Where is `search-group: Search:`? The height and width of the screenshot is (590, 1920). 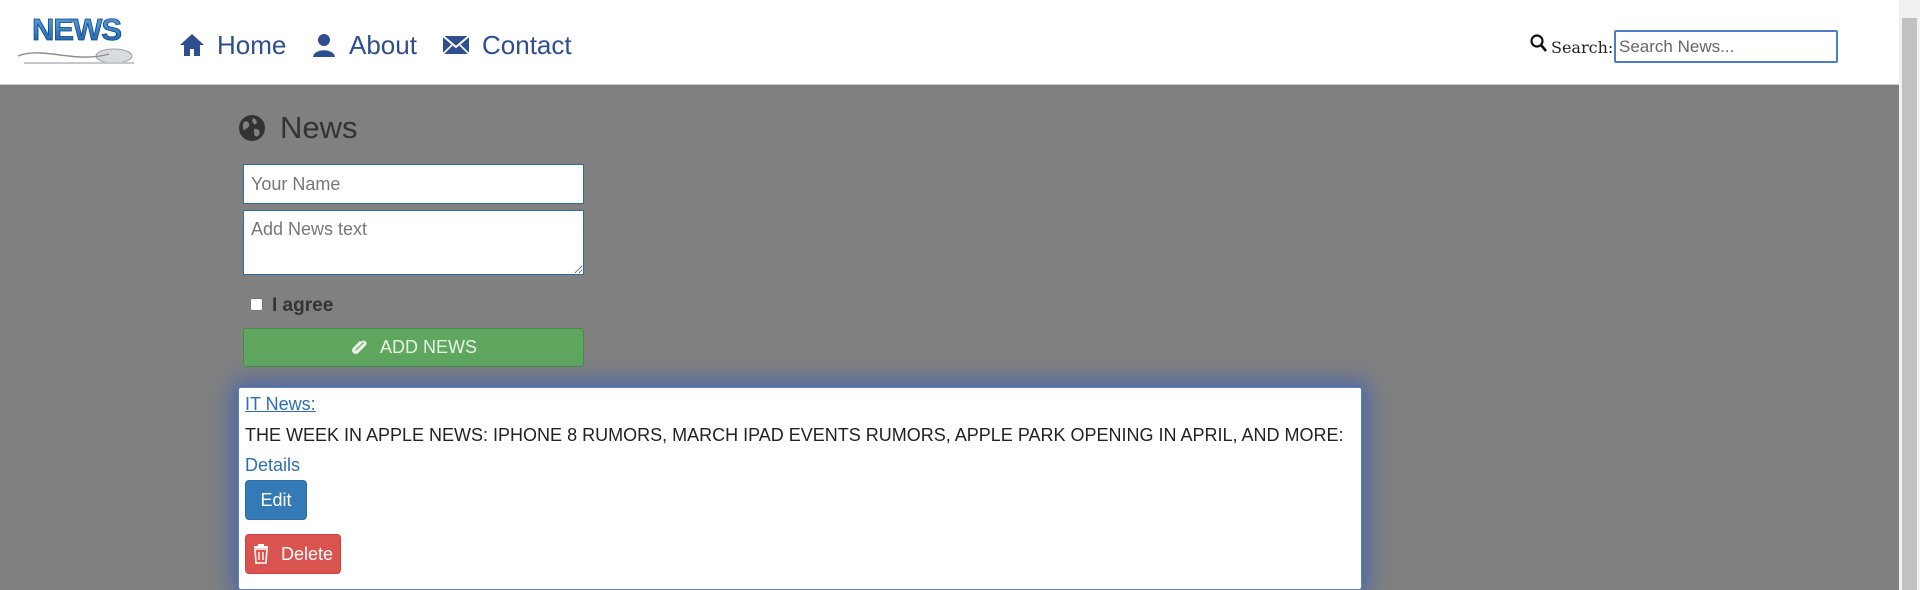
search-group: Search: is located at coordinates (1571, 43).